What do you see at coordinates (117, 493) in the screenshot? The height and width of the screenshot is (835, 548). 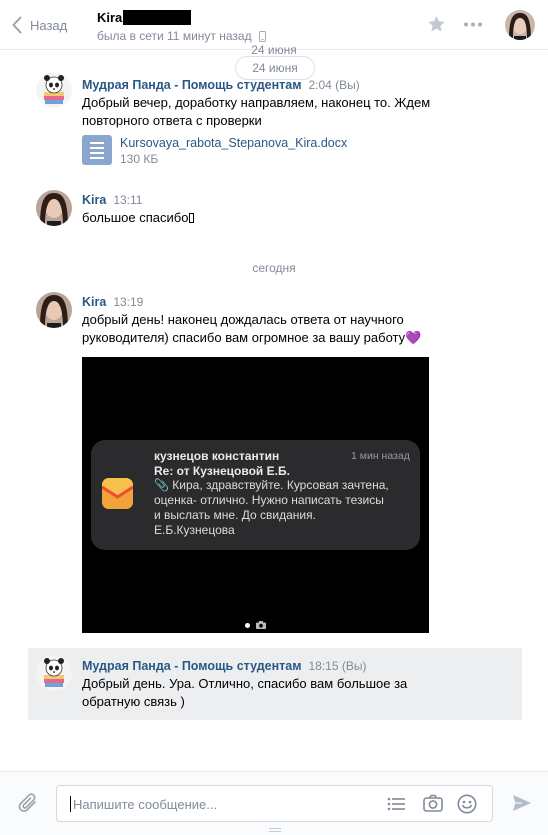 I see `mail-app-icon` at bounding box center [117, 493].